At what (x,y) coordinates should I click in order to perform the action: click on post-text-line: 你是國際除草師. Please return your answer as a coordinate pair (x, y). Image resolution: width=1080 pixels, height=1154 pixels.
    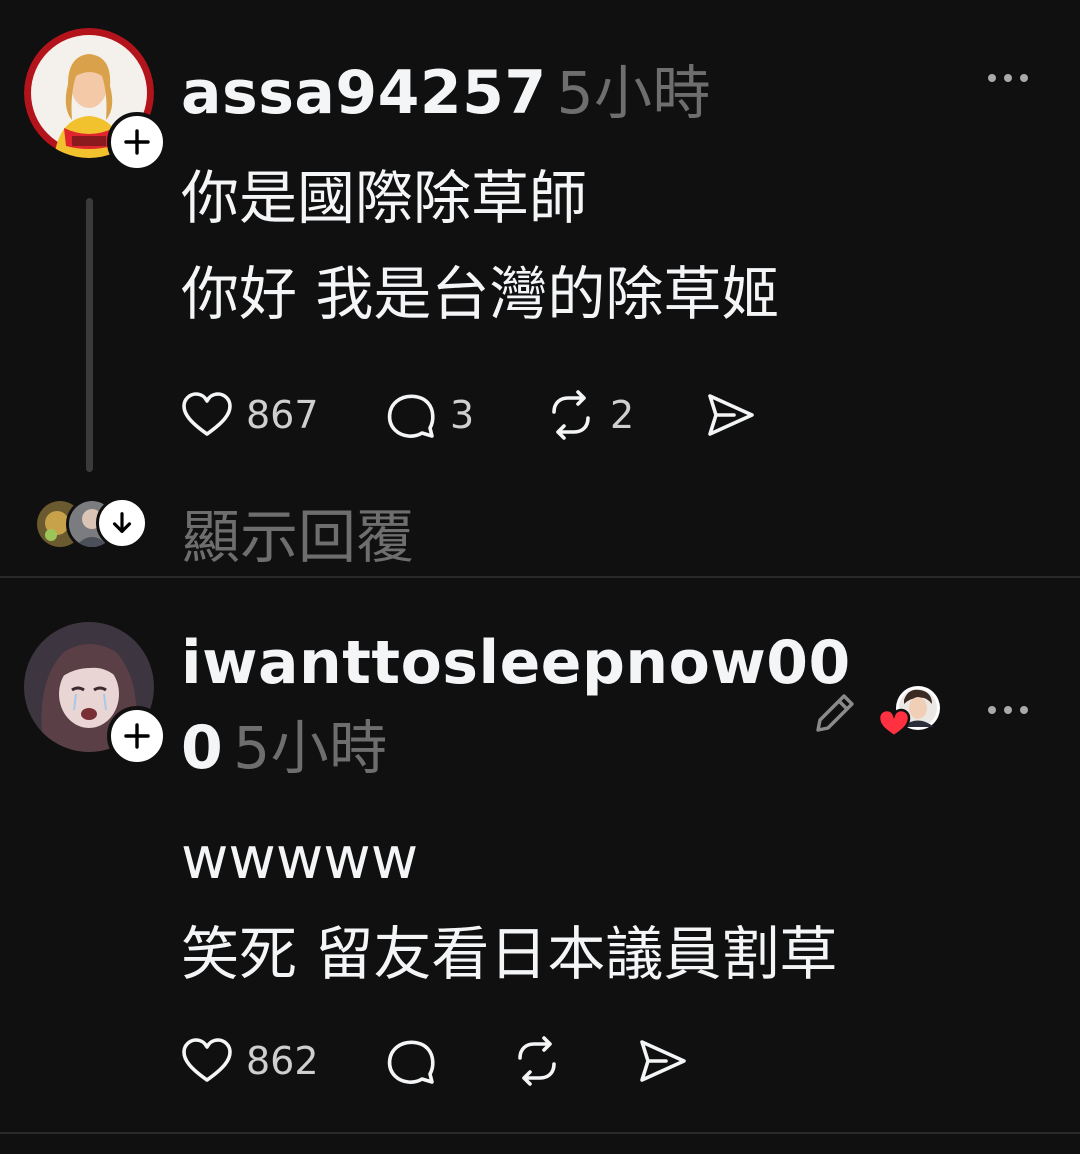
    Looking at the image, I should click on (384, 198).